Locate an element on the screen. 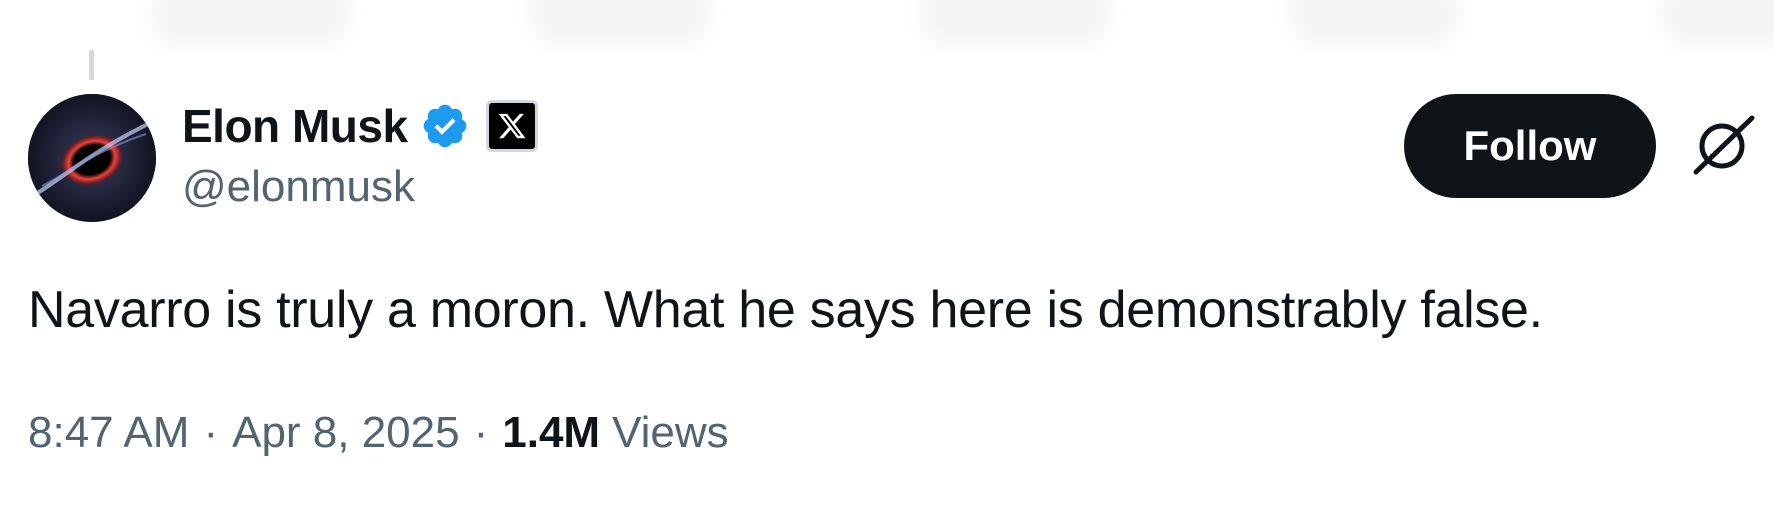 Image resolution: width=1774 pixels, height=508 pixels. avatar-image is located at coordinates (92, 158).